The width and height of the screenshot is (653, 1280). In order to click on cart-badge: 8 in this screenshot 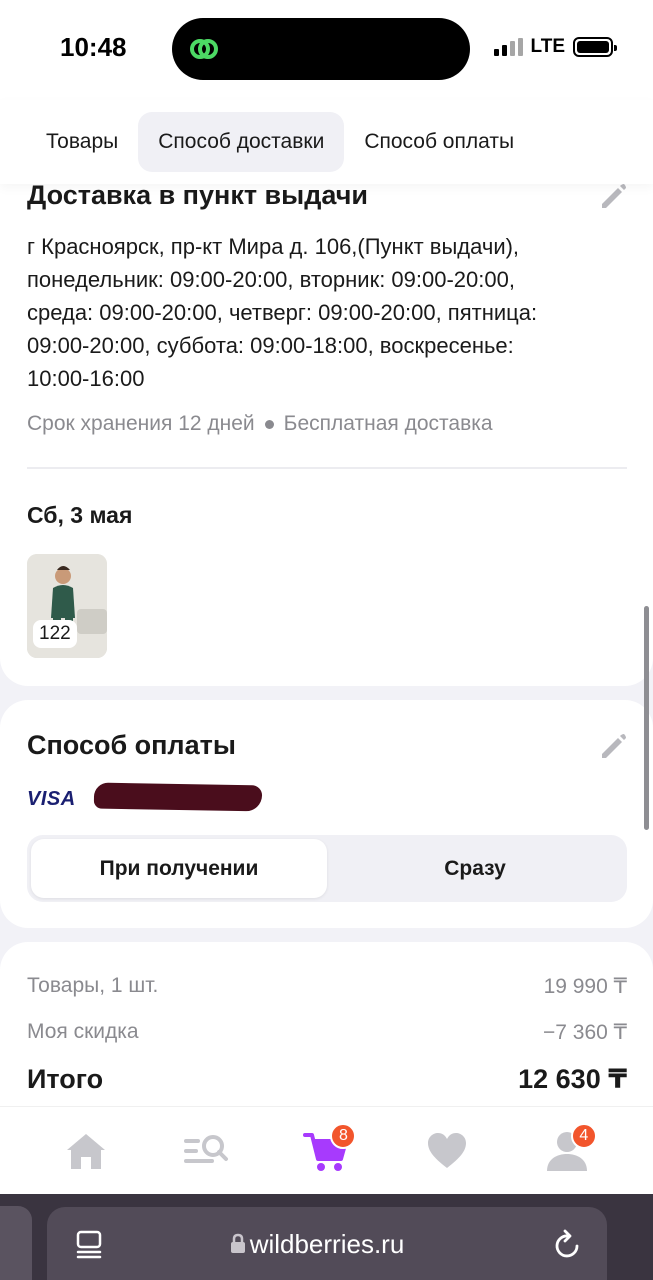, I will do `click(343, 1135)`.